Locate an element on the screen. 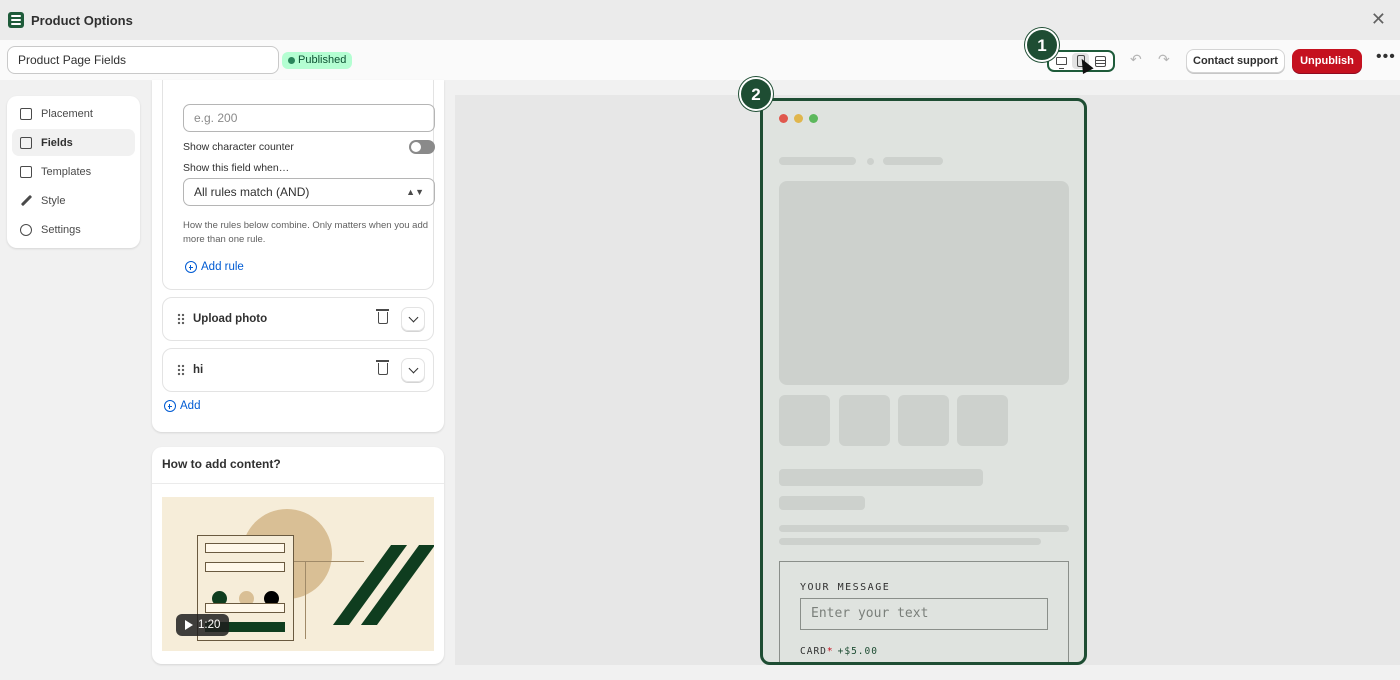 This screenshot has height=680, width=1400. field-row-hi: hi is located at coordinates (298, 370).